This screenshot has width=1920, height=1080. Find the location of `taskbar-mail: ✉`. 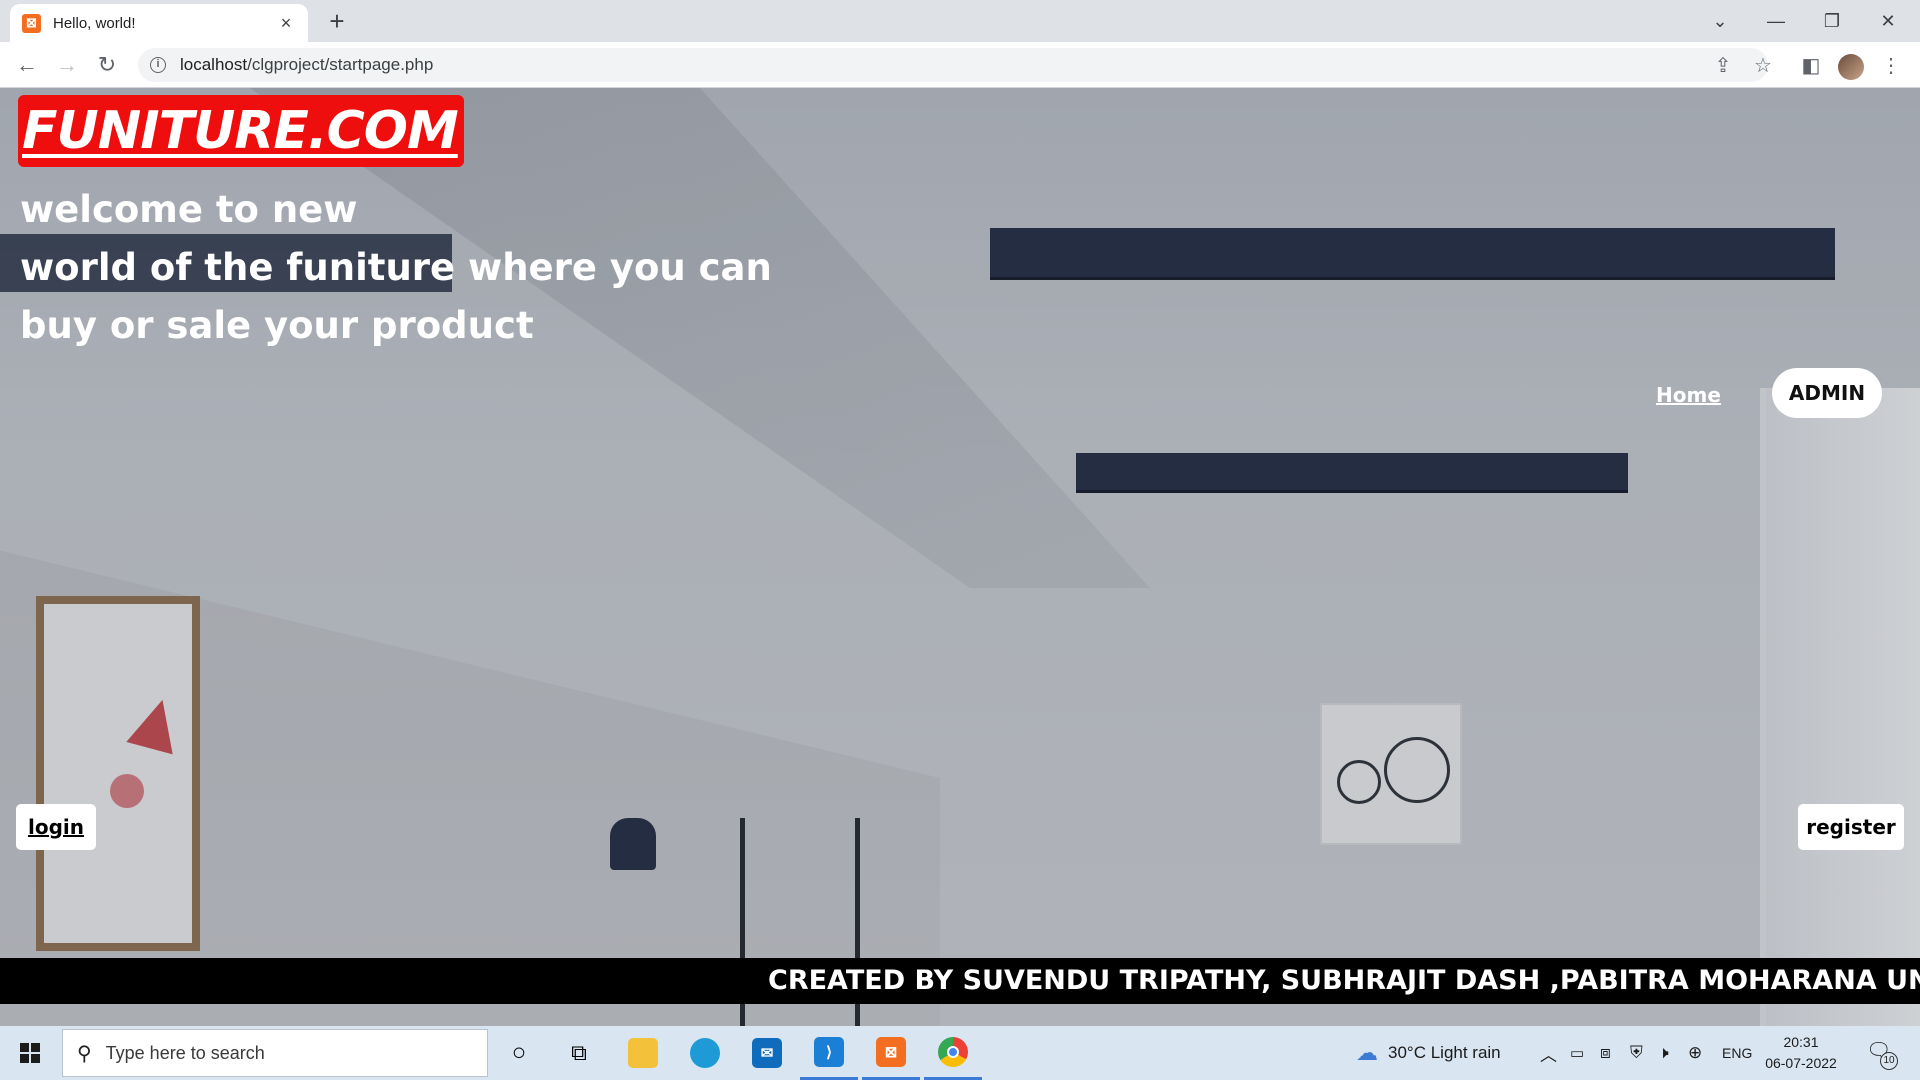

taskbar-mail: ✉ is located at coordinates (767, 1053).